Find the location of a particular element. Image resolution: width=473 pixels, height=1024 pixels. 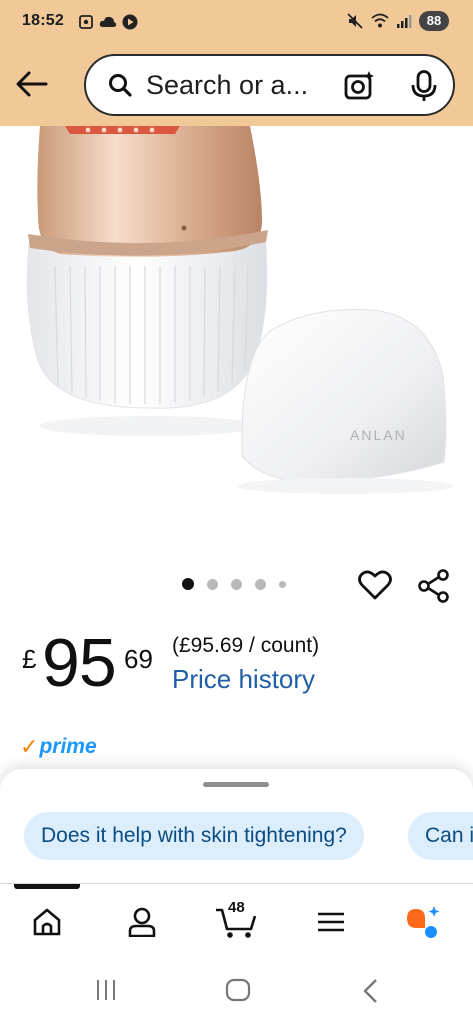

cloud-icon is located at coordinates (108, 21).